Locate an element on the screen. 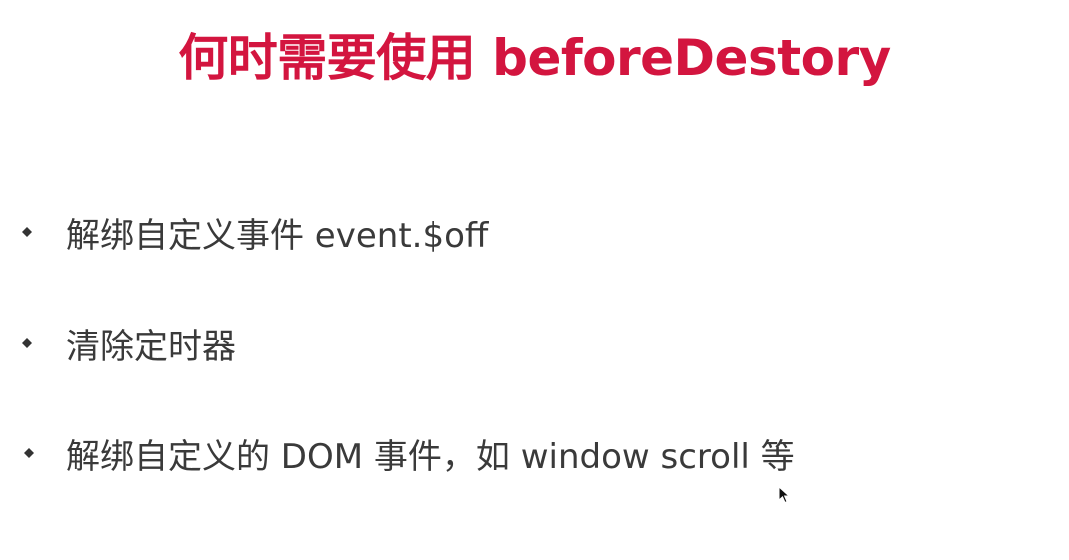 The height and width of the screenshot is (560, 1069). bullet-item: 清除定时器 is located at coordinates (128, 343).